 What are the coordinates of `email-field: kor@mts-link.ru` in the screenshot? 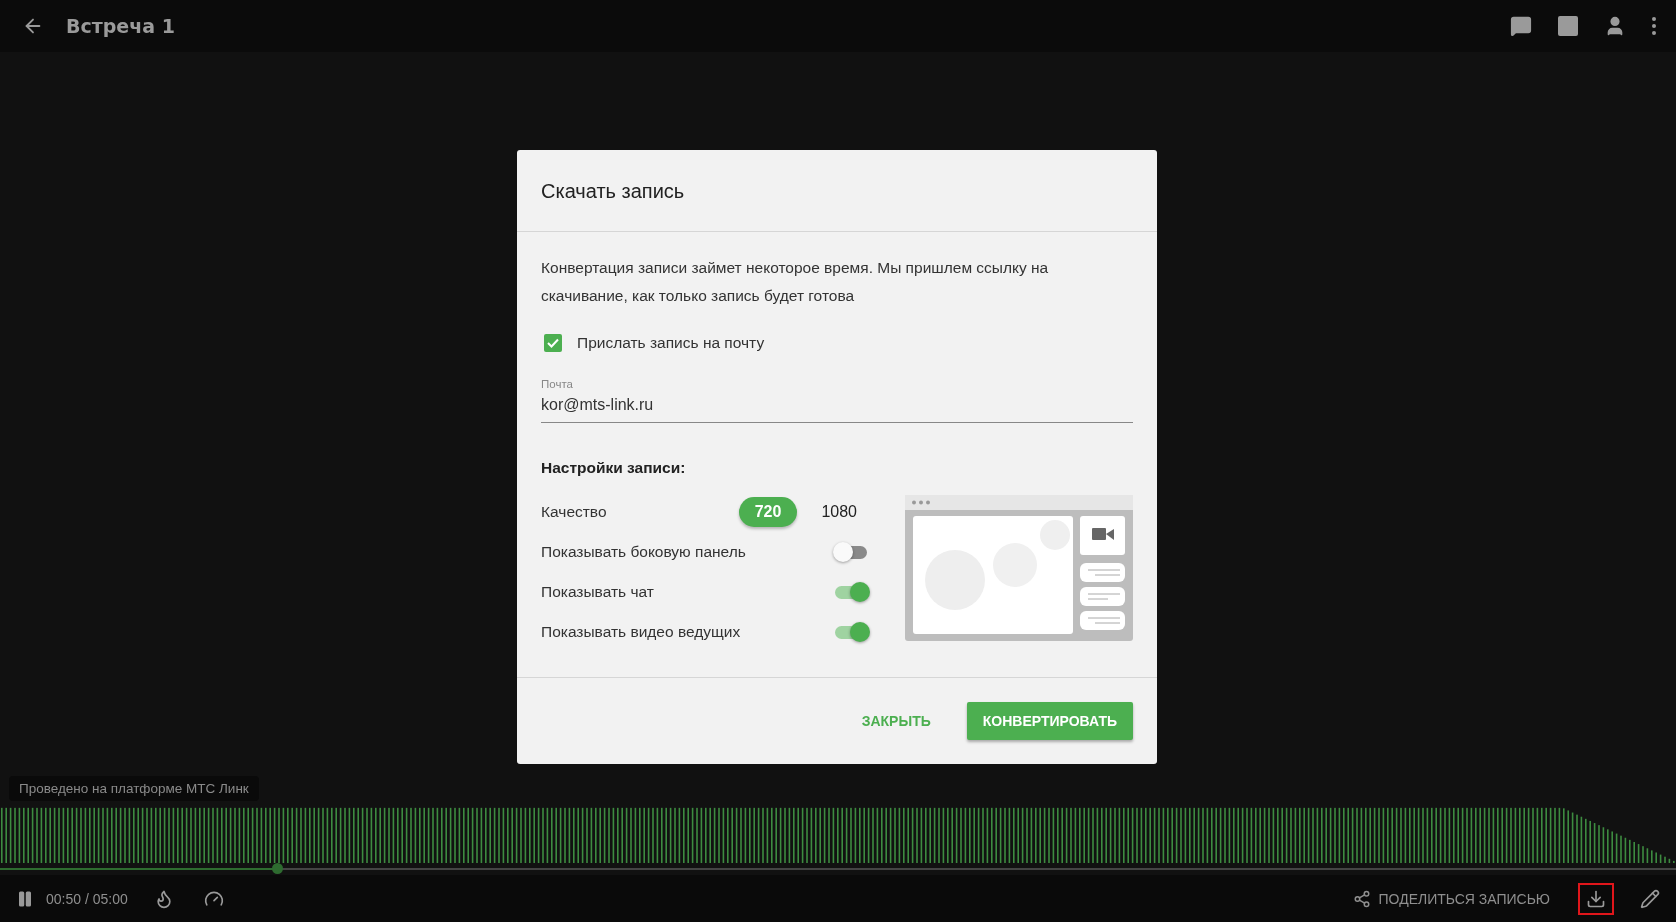 It's located at (837, 408).